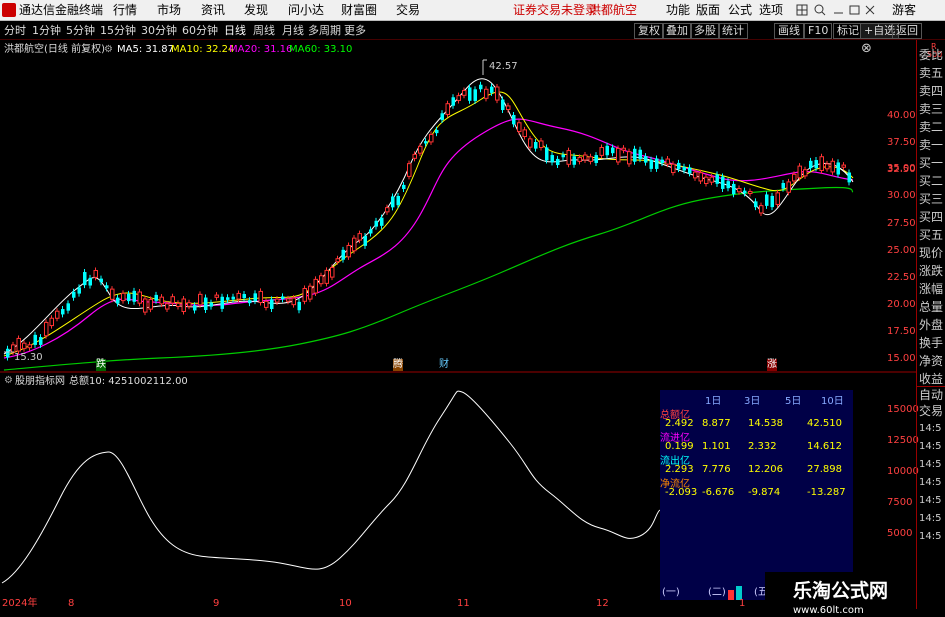  I want to click on btn-fuquan: 复权, so click(649, 31).